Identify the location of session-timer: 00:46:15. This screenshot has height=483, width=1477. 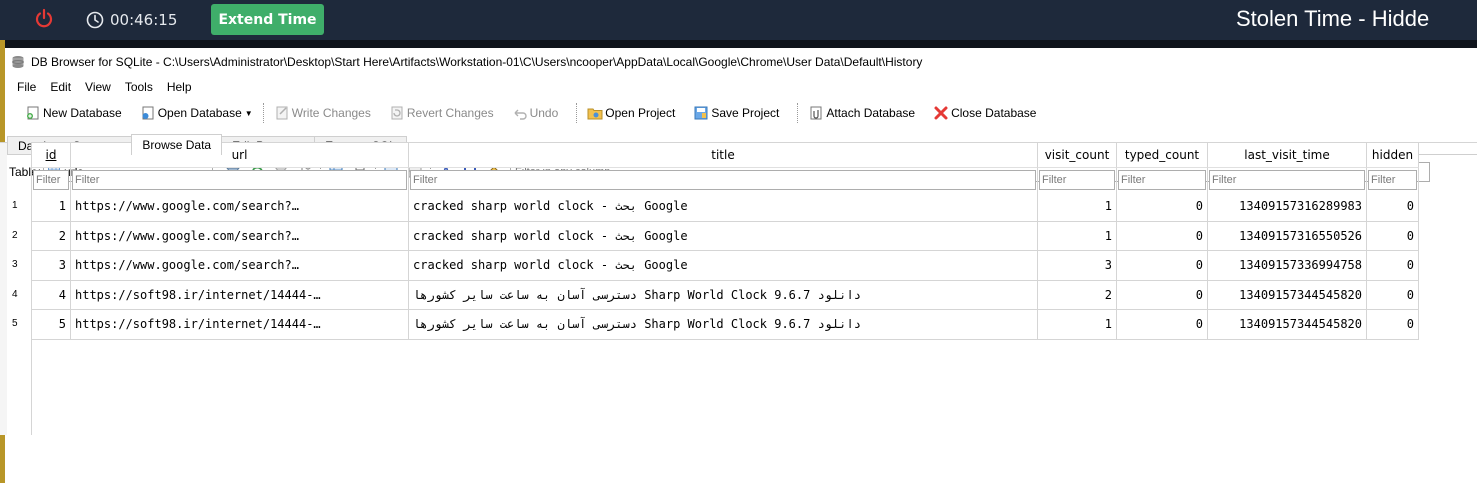
(131, 20).